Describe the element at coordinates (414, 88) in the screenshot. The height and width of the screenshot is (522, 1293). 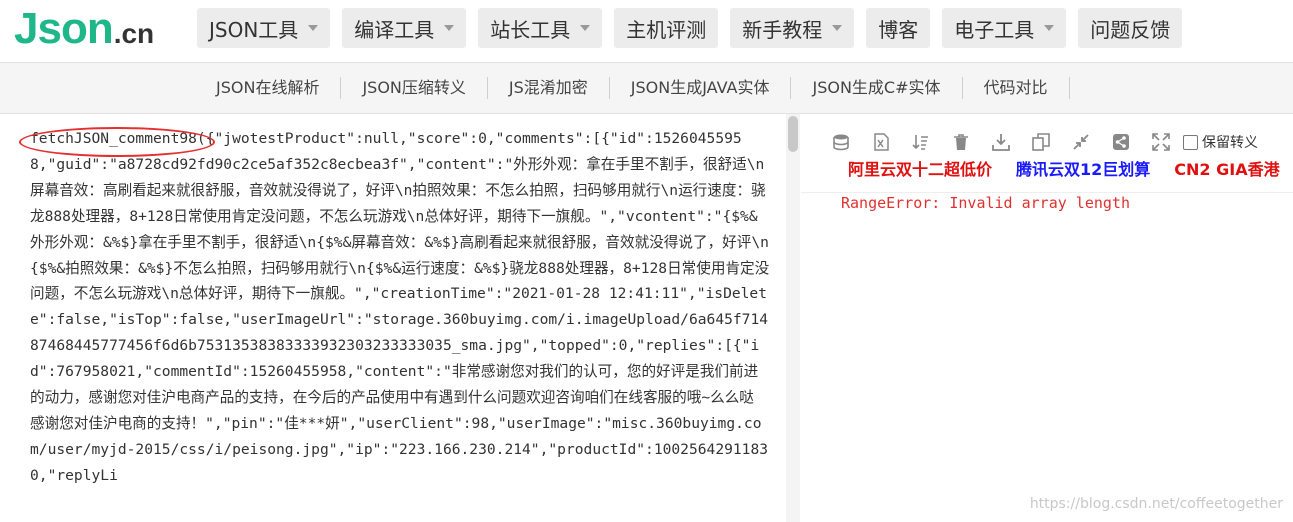
I see `subnav-json-compress: JSON压缩转义` at that location.